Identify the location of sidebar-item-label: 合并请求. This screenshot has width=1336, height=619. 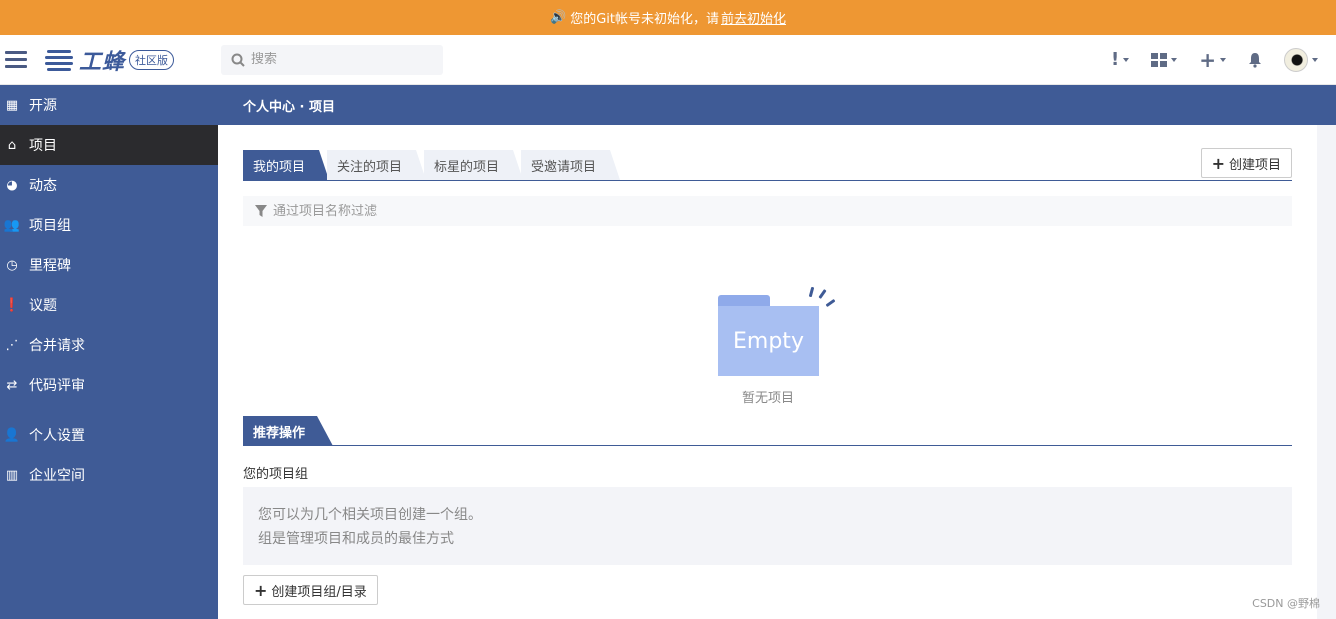
(57, 346).